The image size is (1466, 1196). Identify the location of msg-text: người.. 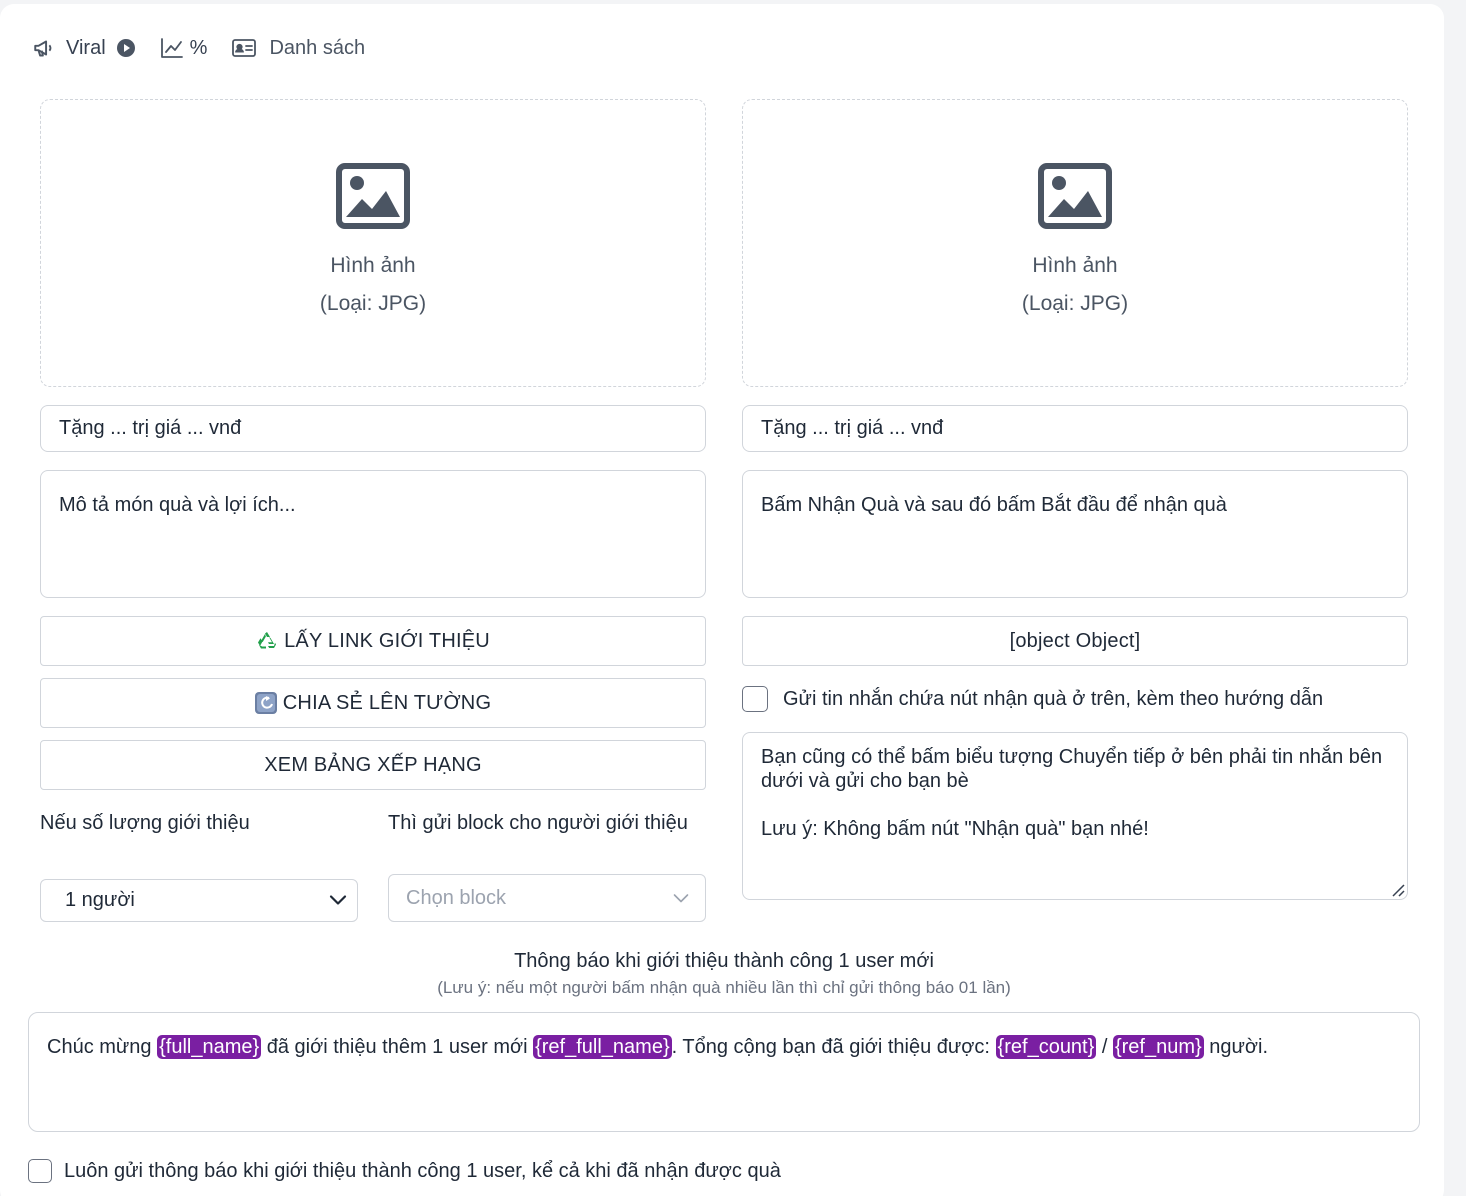
(1236, 1047).